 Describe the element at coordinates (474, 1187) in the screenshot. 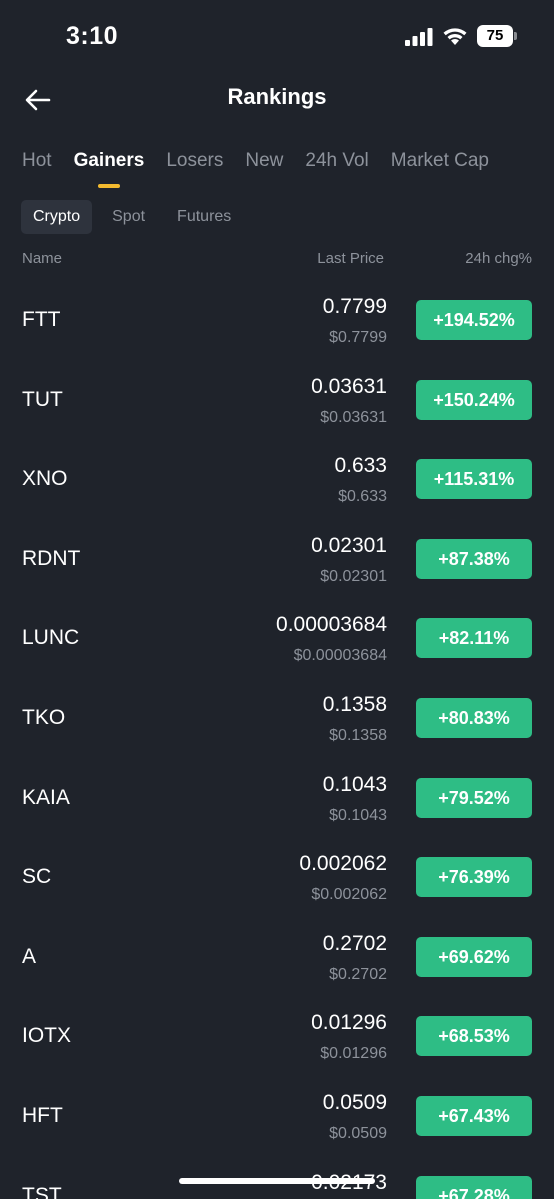

I see `row-change-badge: +67.28%` at that location.